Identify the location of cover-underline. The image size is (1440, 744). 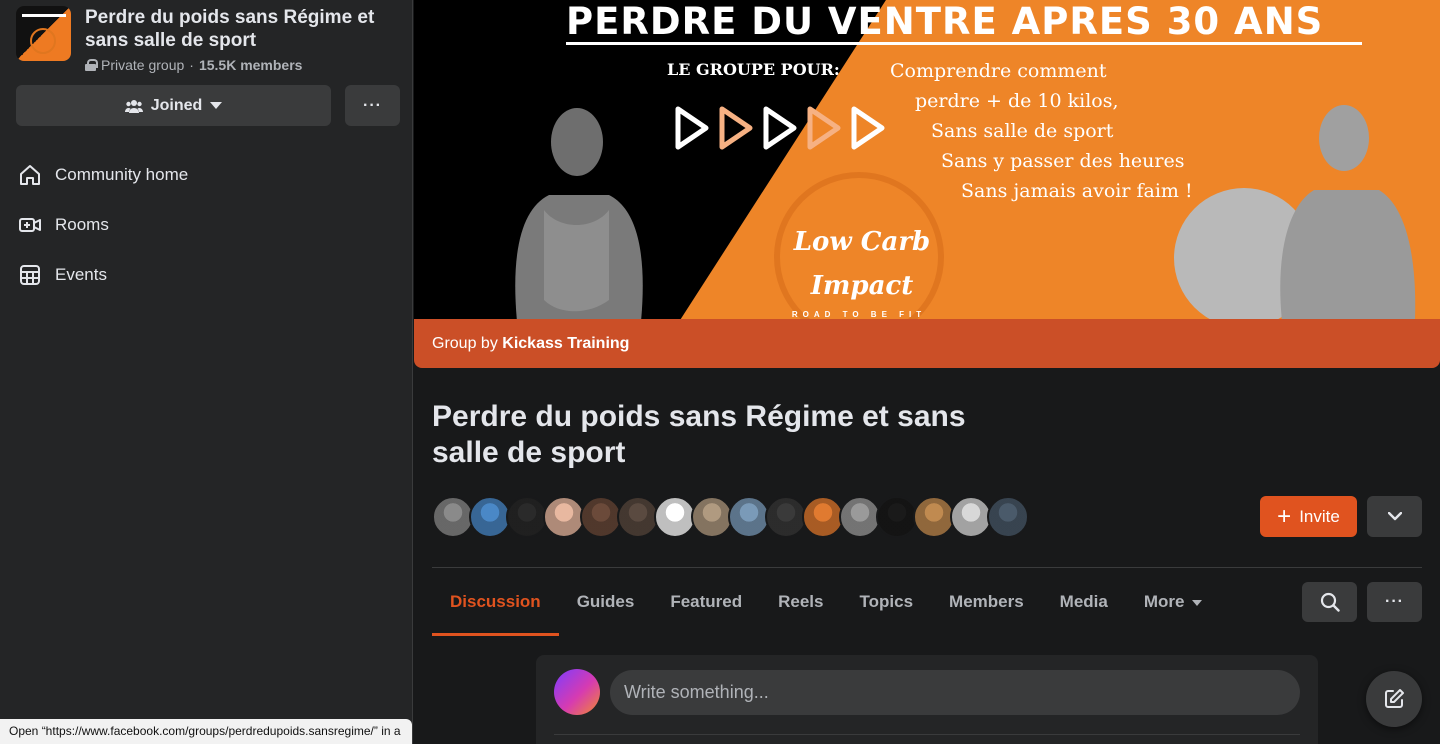
(964, 43).